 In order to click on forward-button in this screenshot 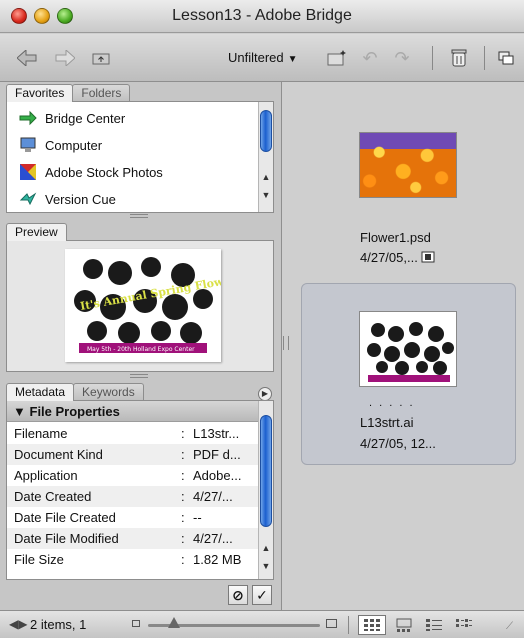, I will do `click(65, 58)`.